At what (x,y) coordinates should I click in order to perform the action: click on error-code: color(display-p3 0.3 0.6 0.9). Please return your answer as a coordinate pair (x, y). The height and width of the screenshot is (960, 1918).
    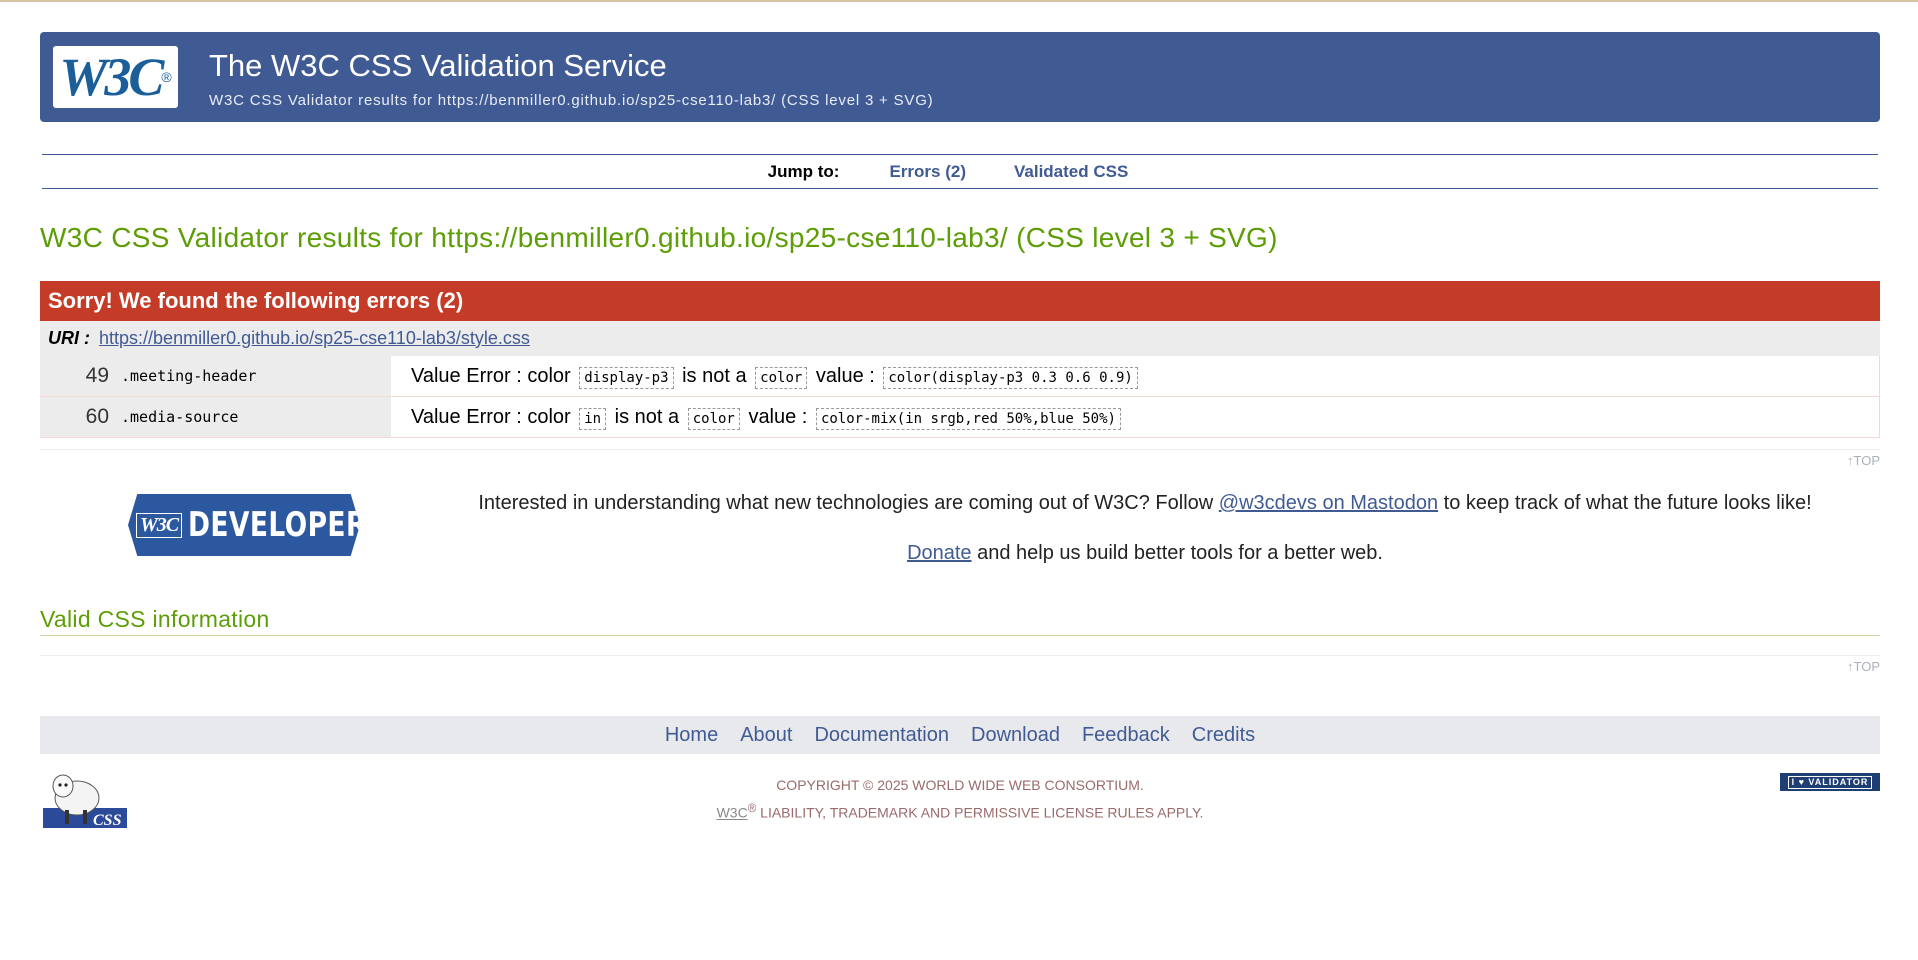
    Looking at the image, I should click on (1010, 377).